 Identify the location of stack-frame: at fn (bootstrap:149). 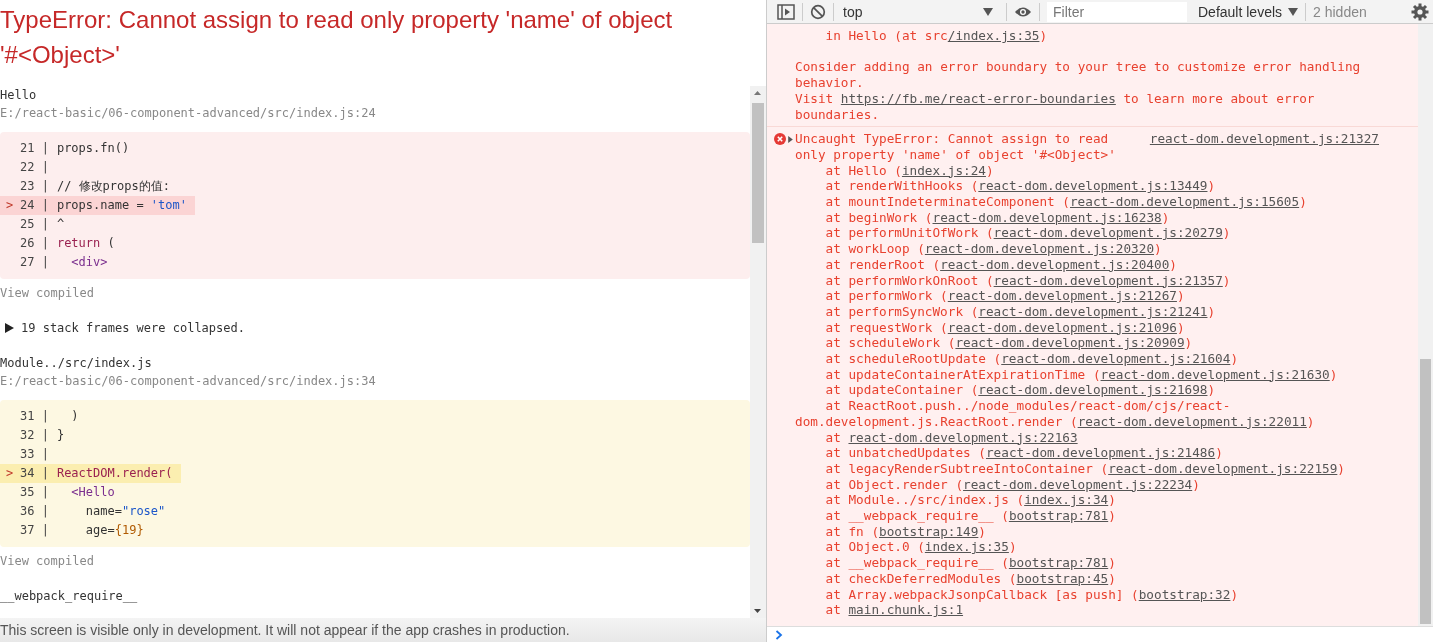
(1087, 531).